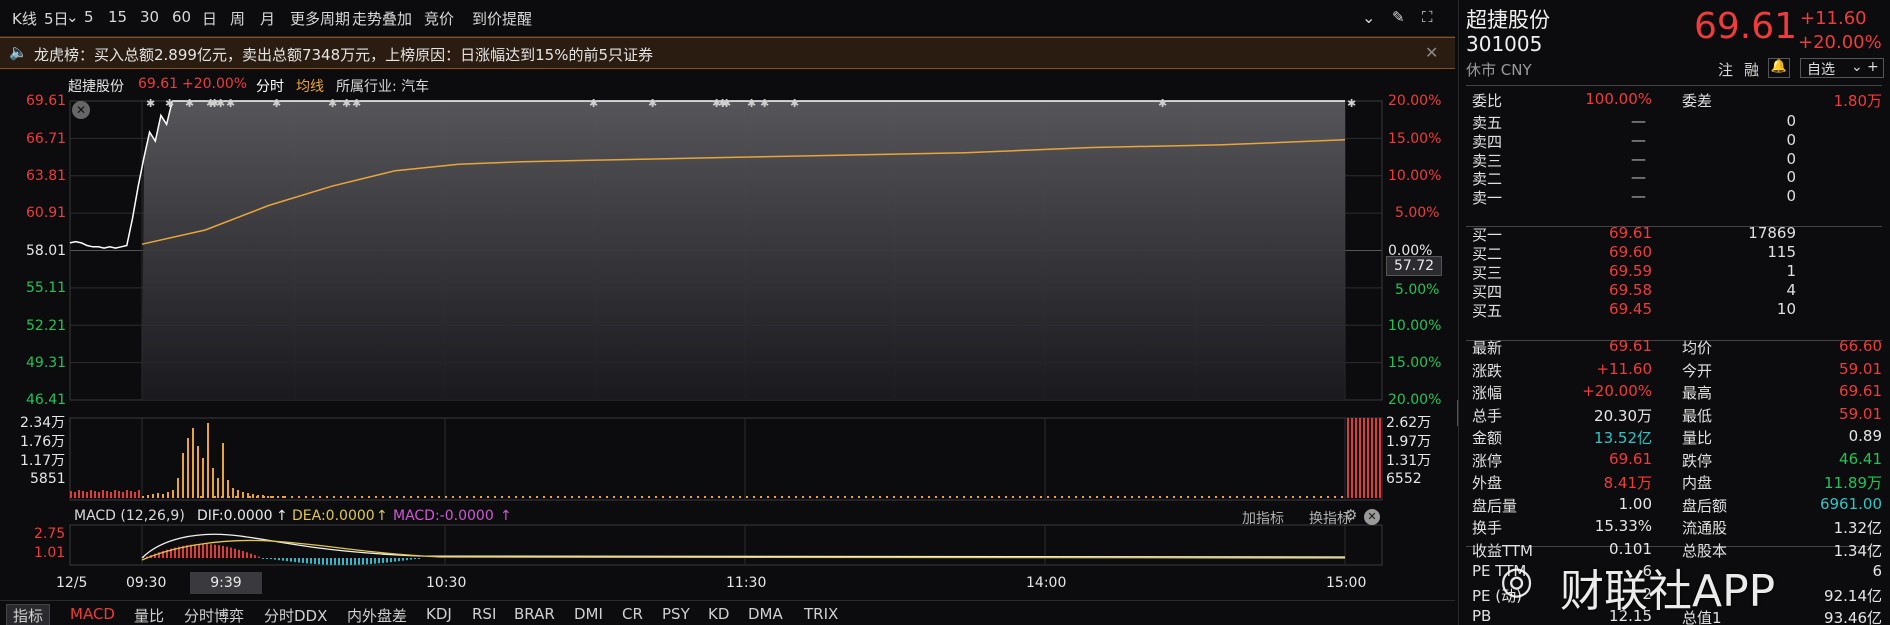 This screenshot has width=1890, height=625. What do you see at coordinates (1504, 44) in the screenshot?
I see `stock-code: 301005` at bounding box center [1504, 44].